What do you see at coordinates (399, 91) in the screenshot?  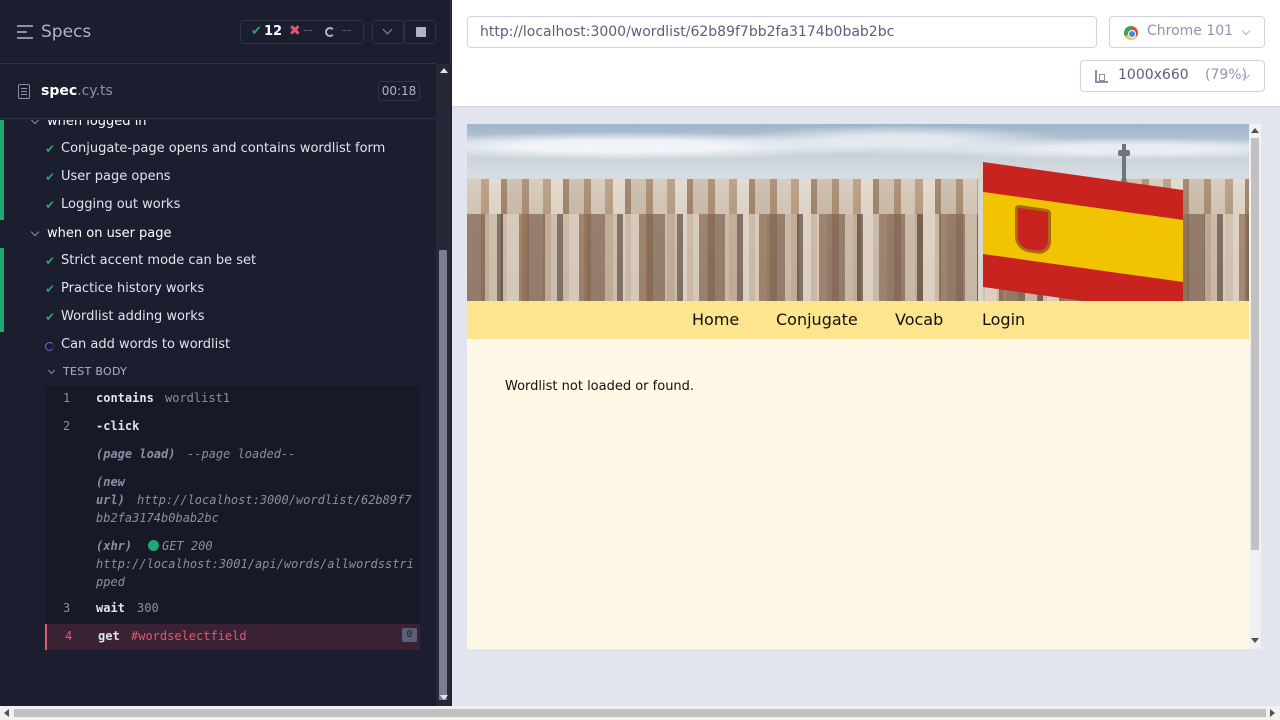 I see `spec-duration: 00:18` at bounding box center [399, 91].